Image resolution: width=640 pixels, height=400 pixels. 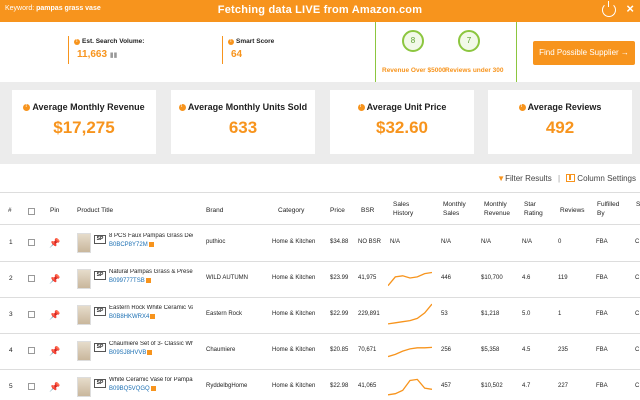 I want to click on select-all-checkbox, so click(x=31, y=211).